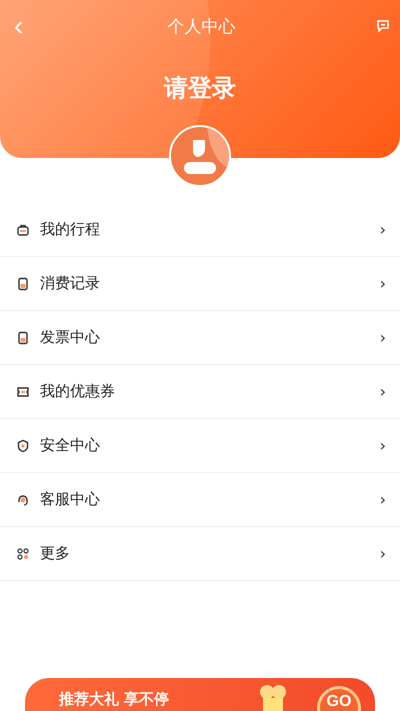 Image resolution: width=400 pixels, height=711 pixels. Describe the element at coordinates (70, 499) in the screenshot. I see `menu-label: 客服中心` at that location.